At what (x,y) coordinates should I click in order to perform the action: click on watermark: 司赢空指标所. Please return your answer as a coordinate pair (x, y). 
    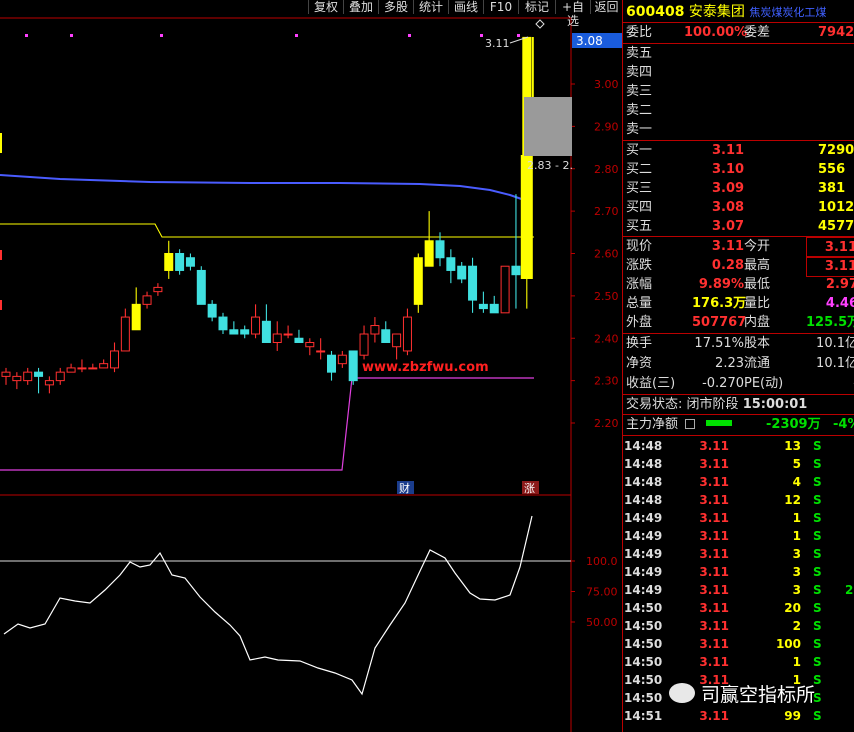
    Looking at the image, I should click on (761, 695).